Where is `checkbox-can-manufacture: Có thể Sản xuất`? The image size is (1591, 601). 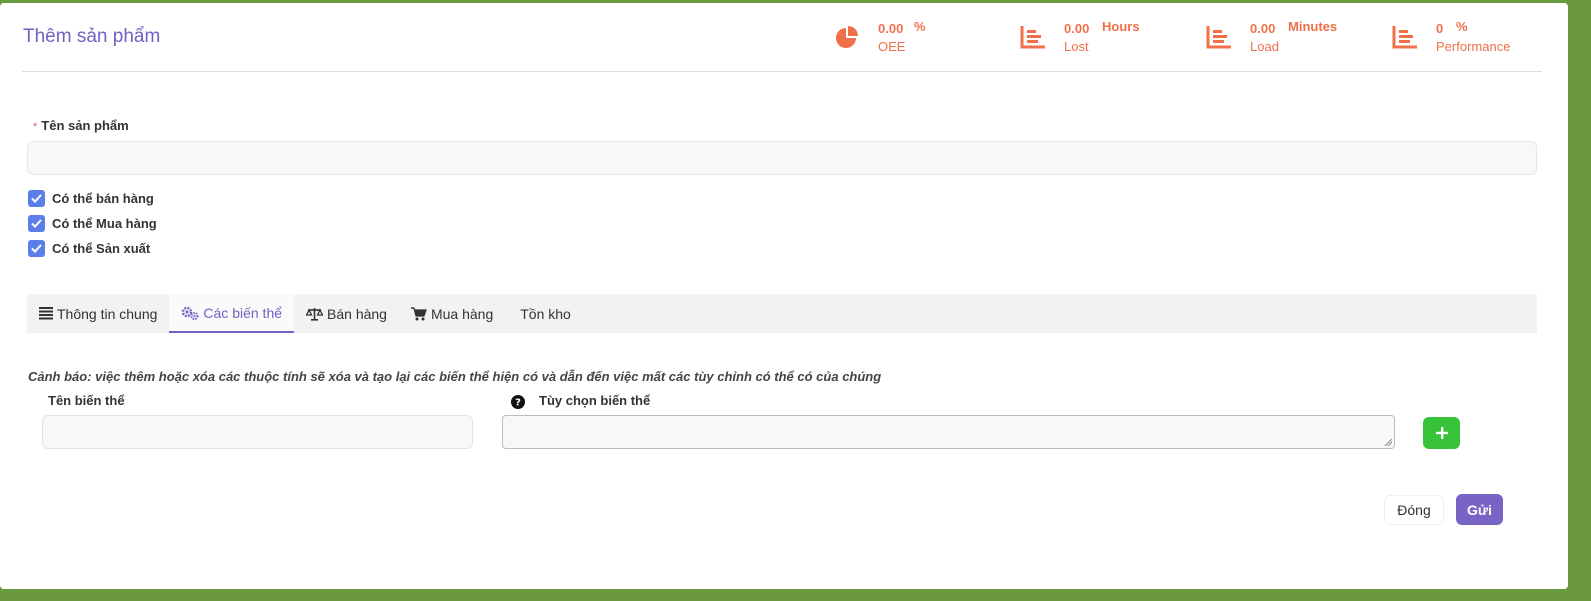 checkbox-can-manufacture: Có thể Sản xuất is located at coordinates (89, 248).